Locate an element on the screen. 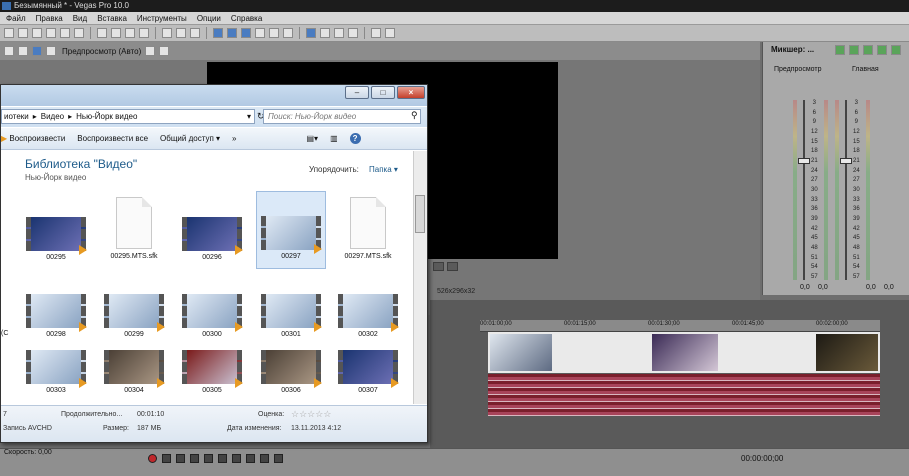 This screenshot has height=476, width=909. scrollbar-thumb is located at coordinates (420, 214).